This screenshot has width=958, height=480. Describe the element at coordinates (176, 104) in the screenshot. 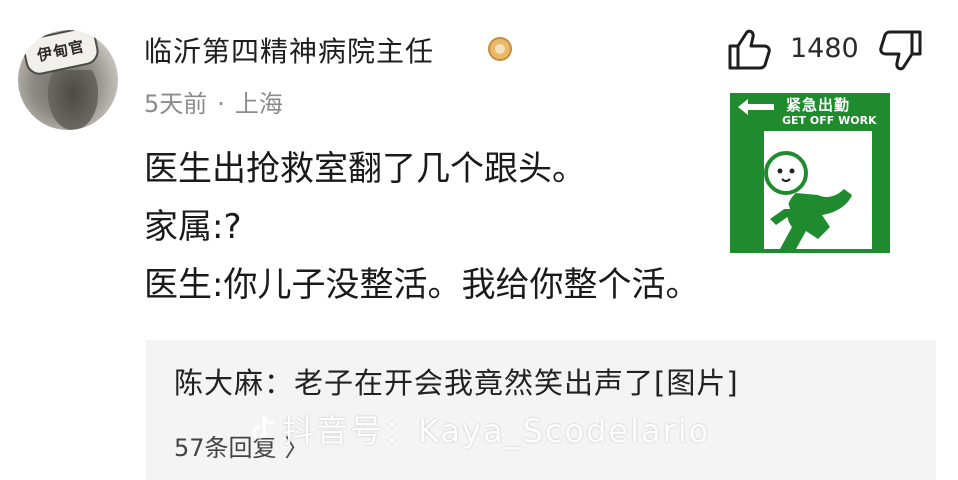

I see `comment-time: 5天前` at that location.